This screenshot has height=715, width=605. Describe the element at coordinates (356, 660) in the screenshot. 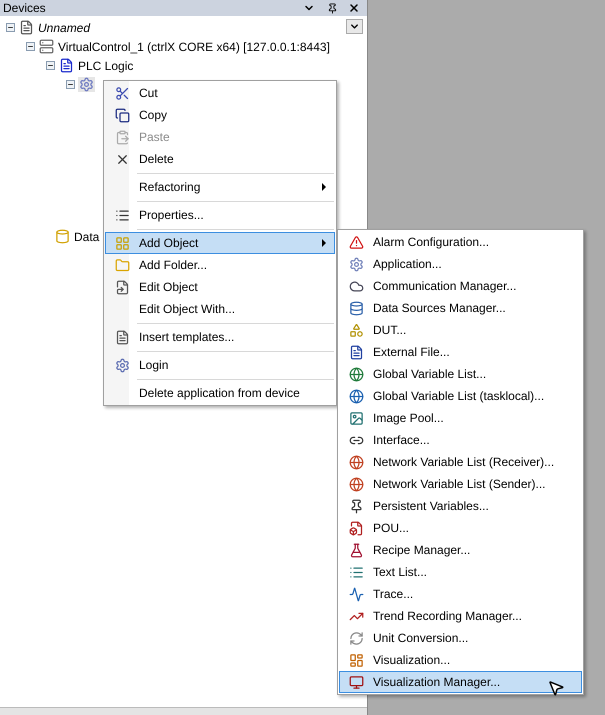

I see `dashboard-icon` at that location.